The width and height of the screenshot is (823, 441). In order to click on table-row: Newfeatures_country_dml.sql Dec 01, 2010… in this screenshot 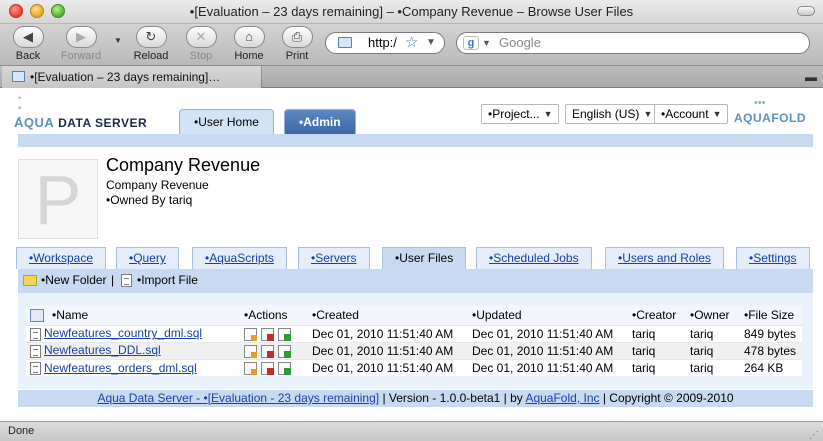, I will do `click(414, 333)`.